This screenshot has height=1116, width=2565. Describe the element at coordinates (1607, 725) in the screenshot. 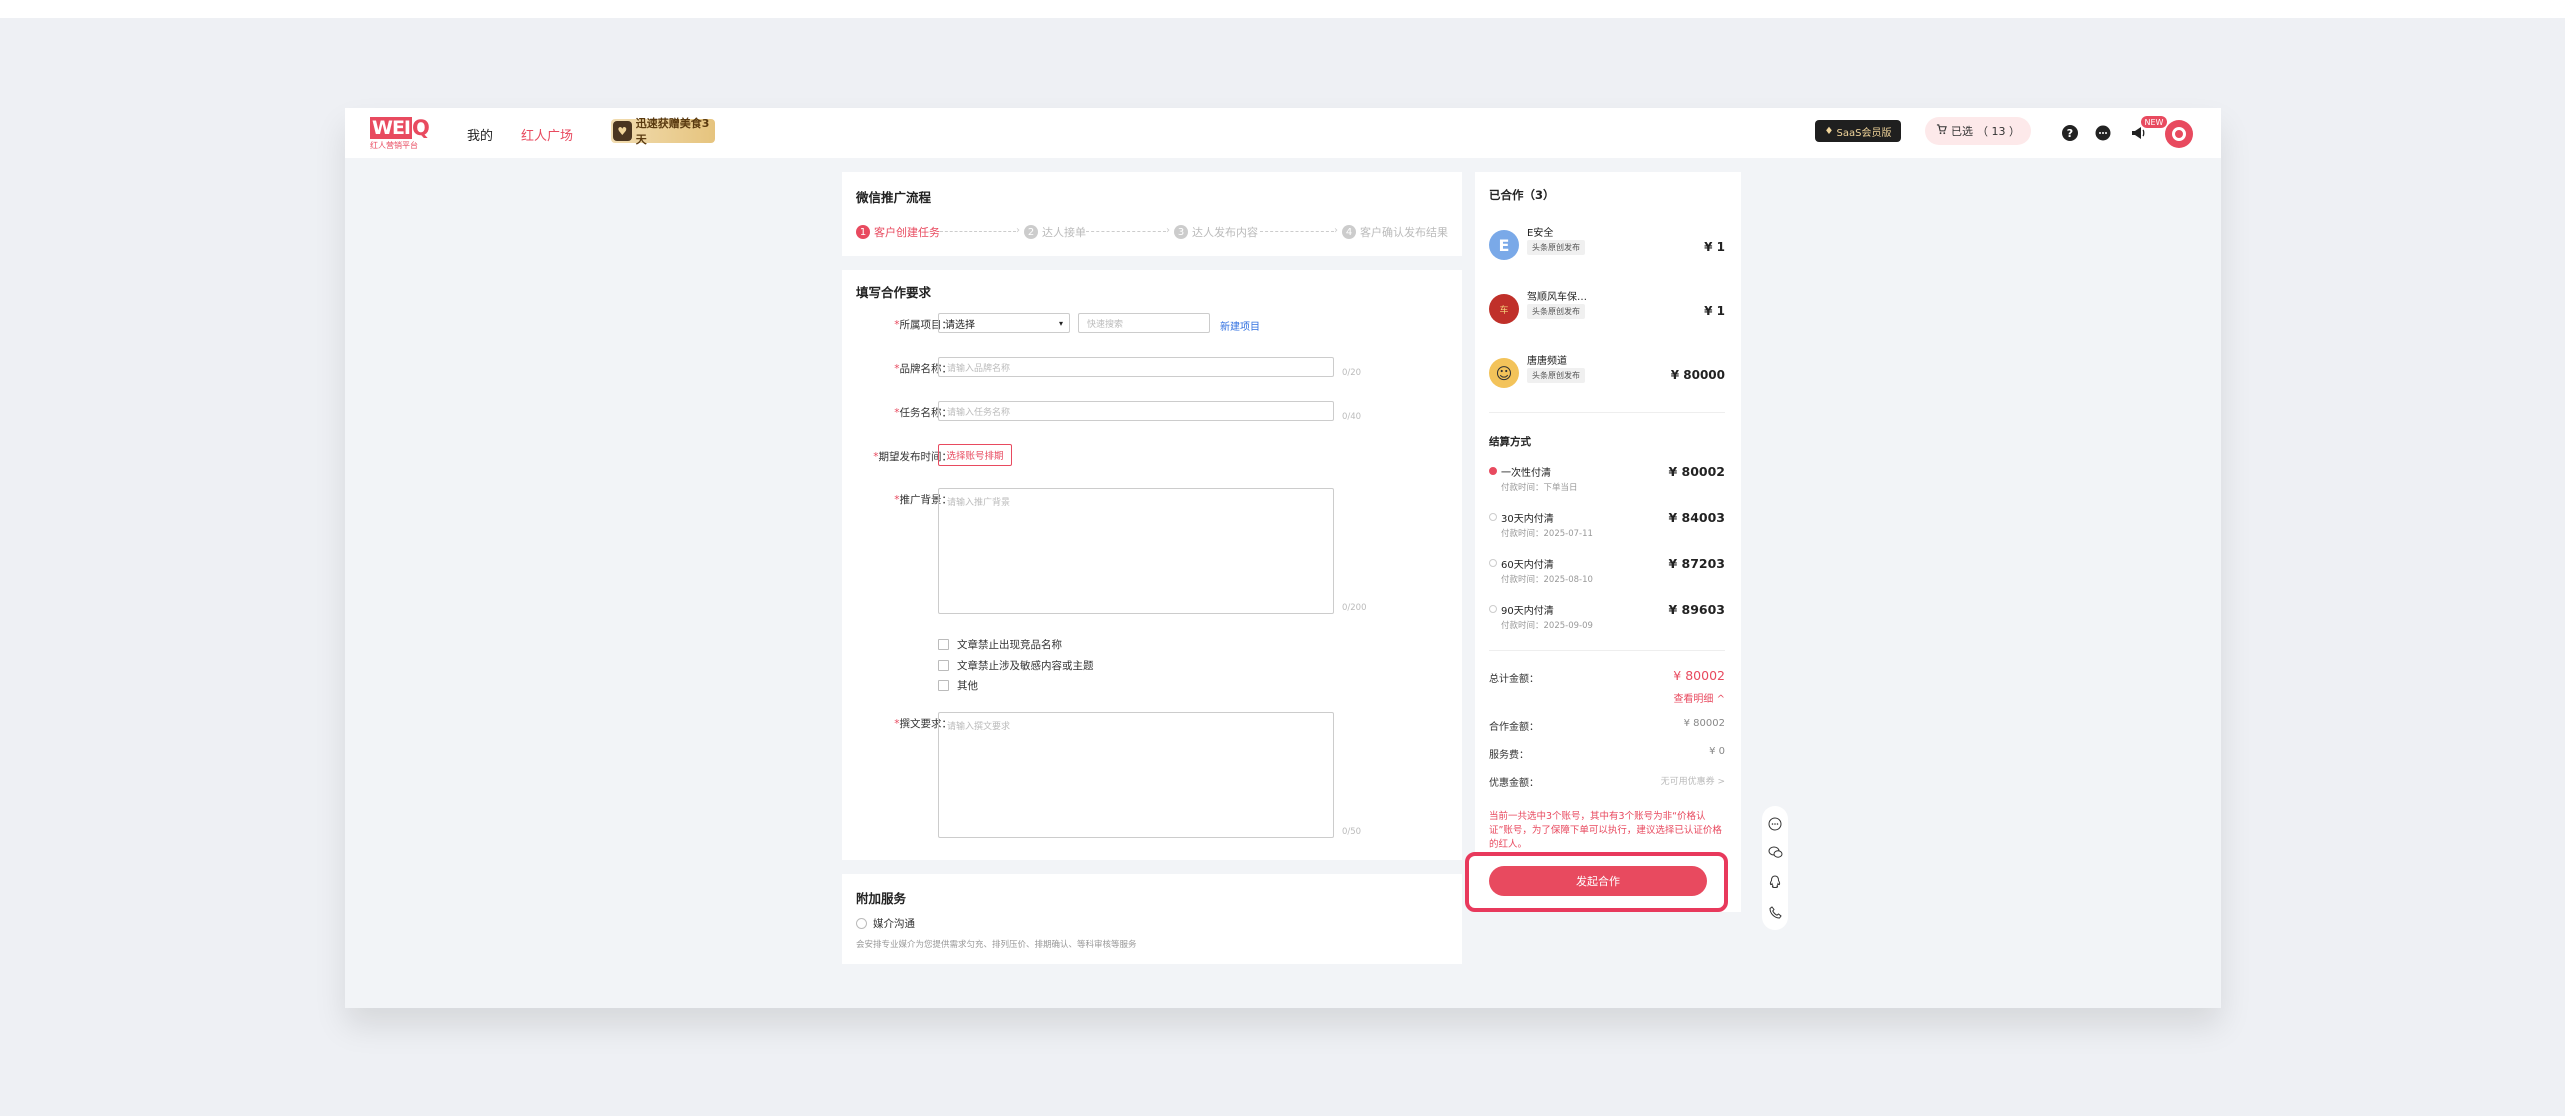

I see `coop-amount-row: 合作金额： ¥ 80002` at that location.